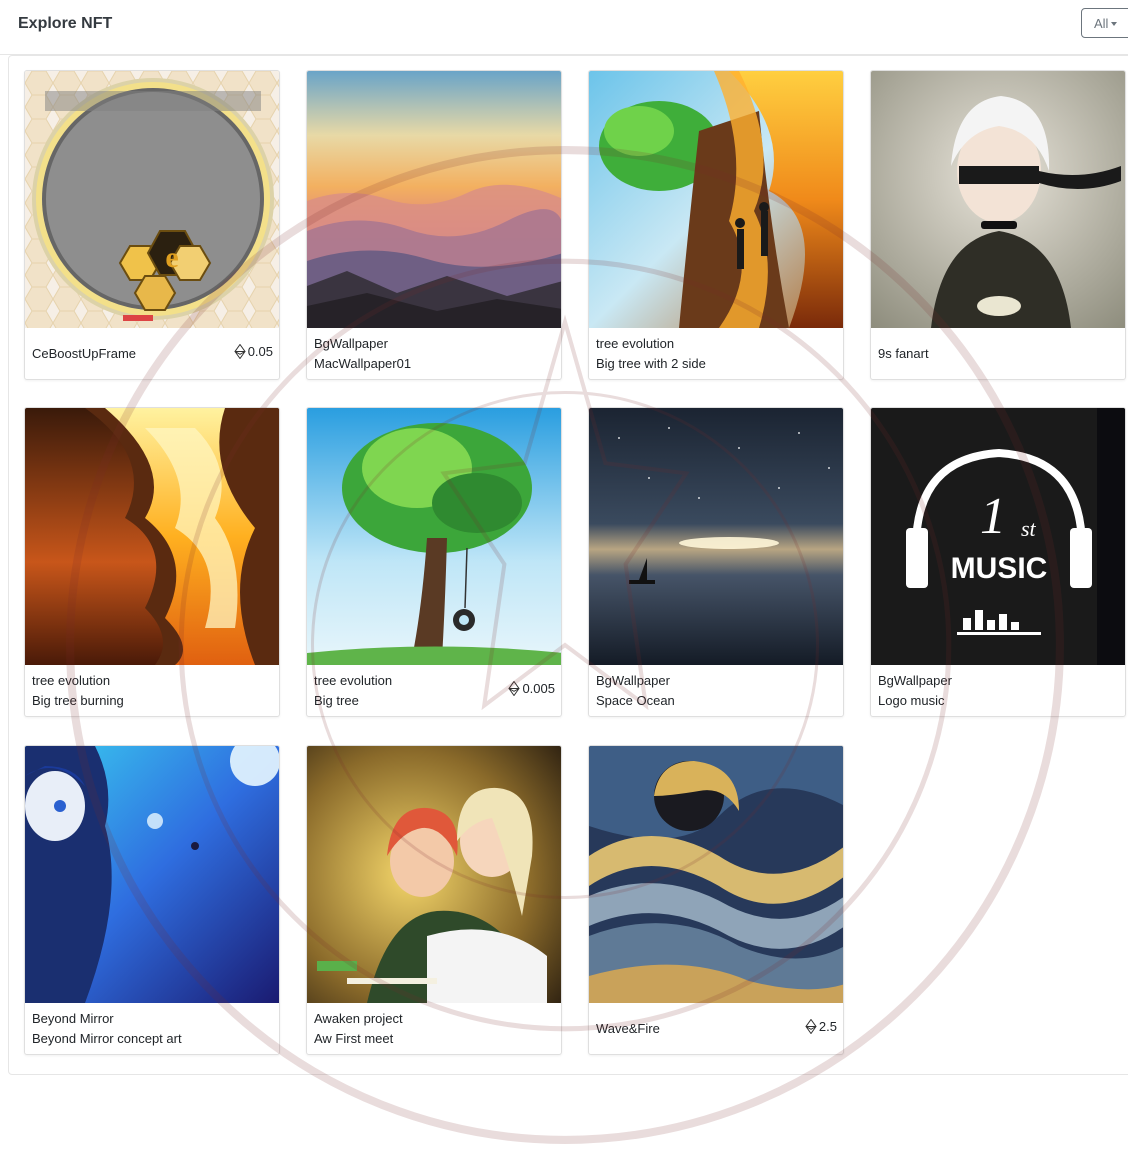  What do you see at coordinates (998, 353) in the screenshot?
I see `nft-card-footer: 9s fanart` at bounding box center [998, 353].